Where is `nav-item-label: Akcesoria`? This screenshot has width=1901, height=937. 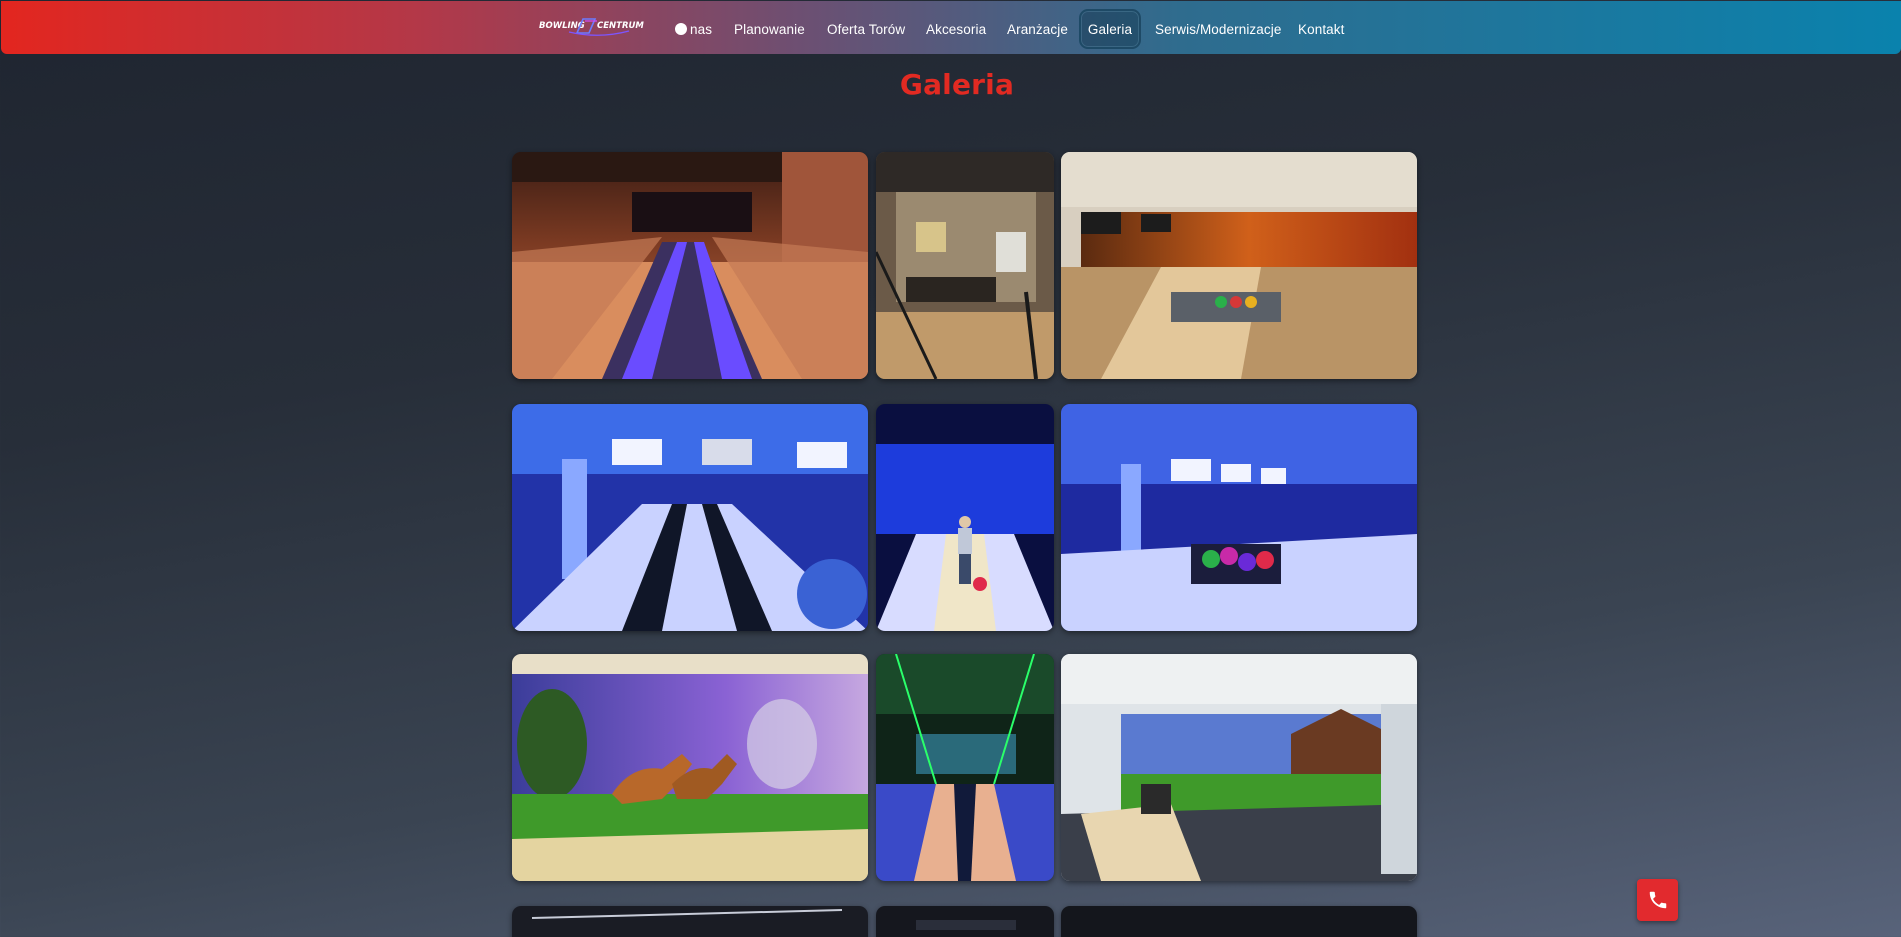
nav-item-label: Akcesoria is located at coordinates (956, 29).